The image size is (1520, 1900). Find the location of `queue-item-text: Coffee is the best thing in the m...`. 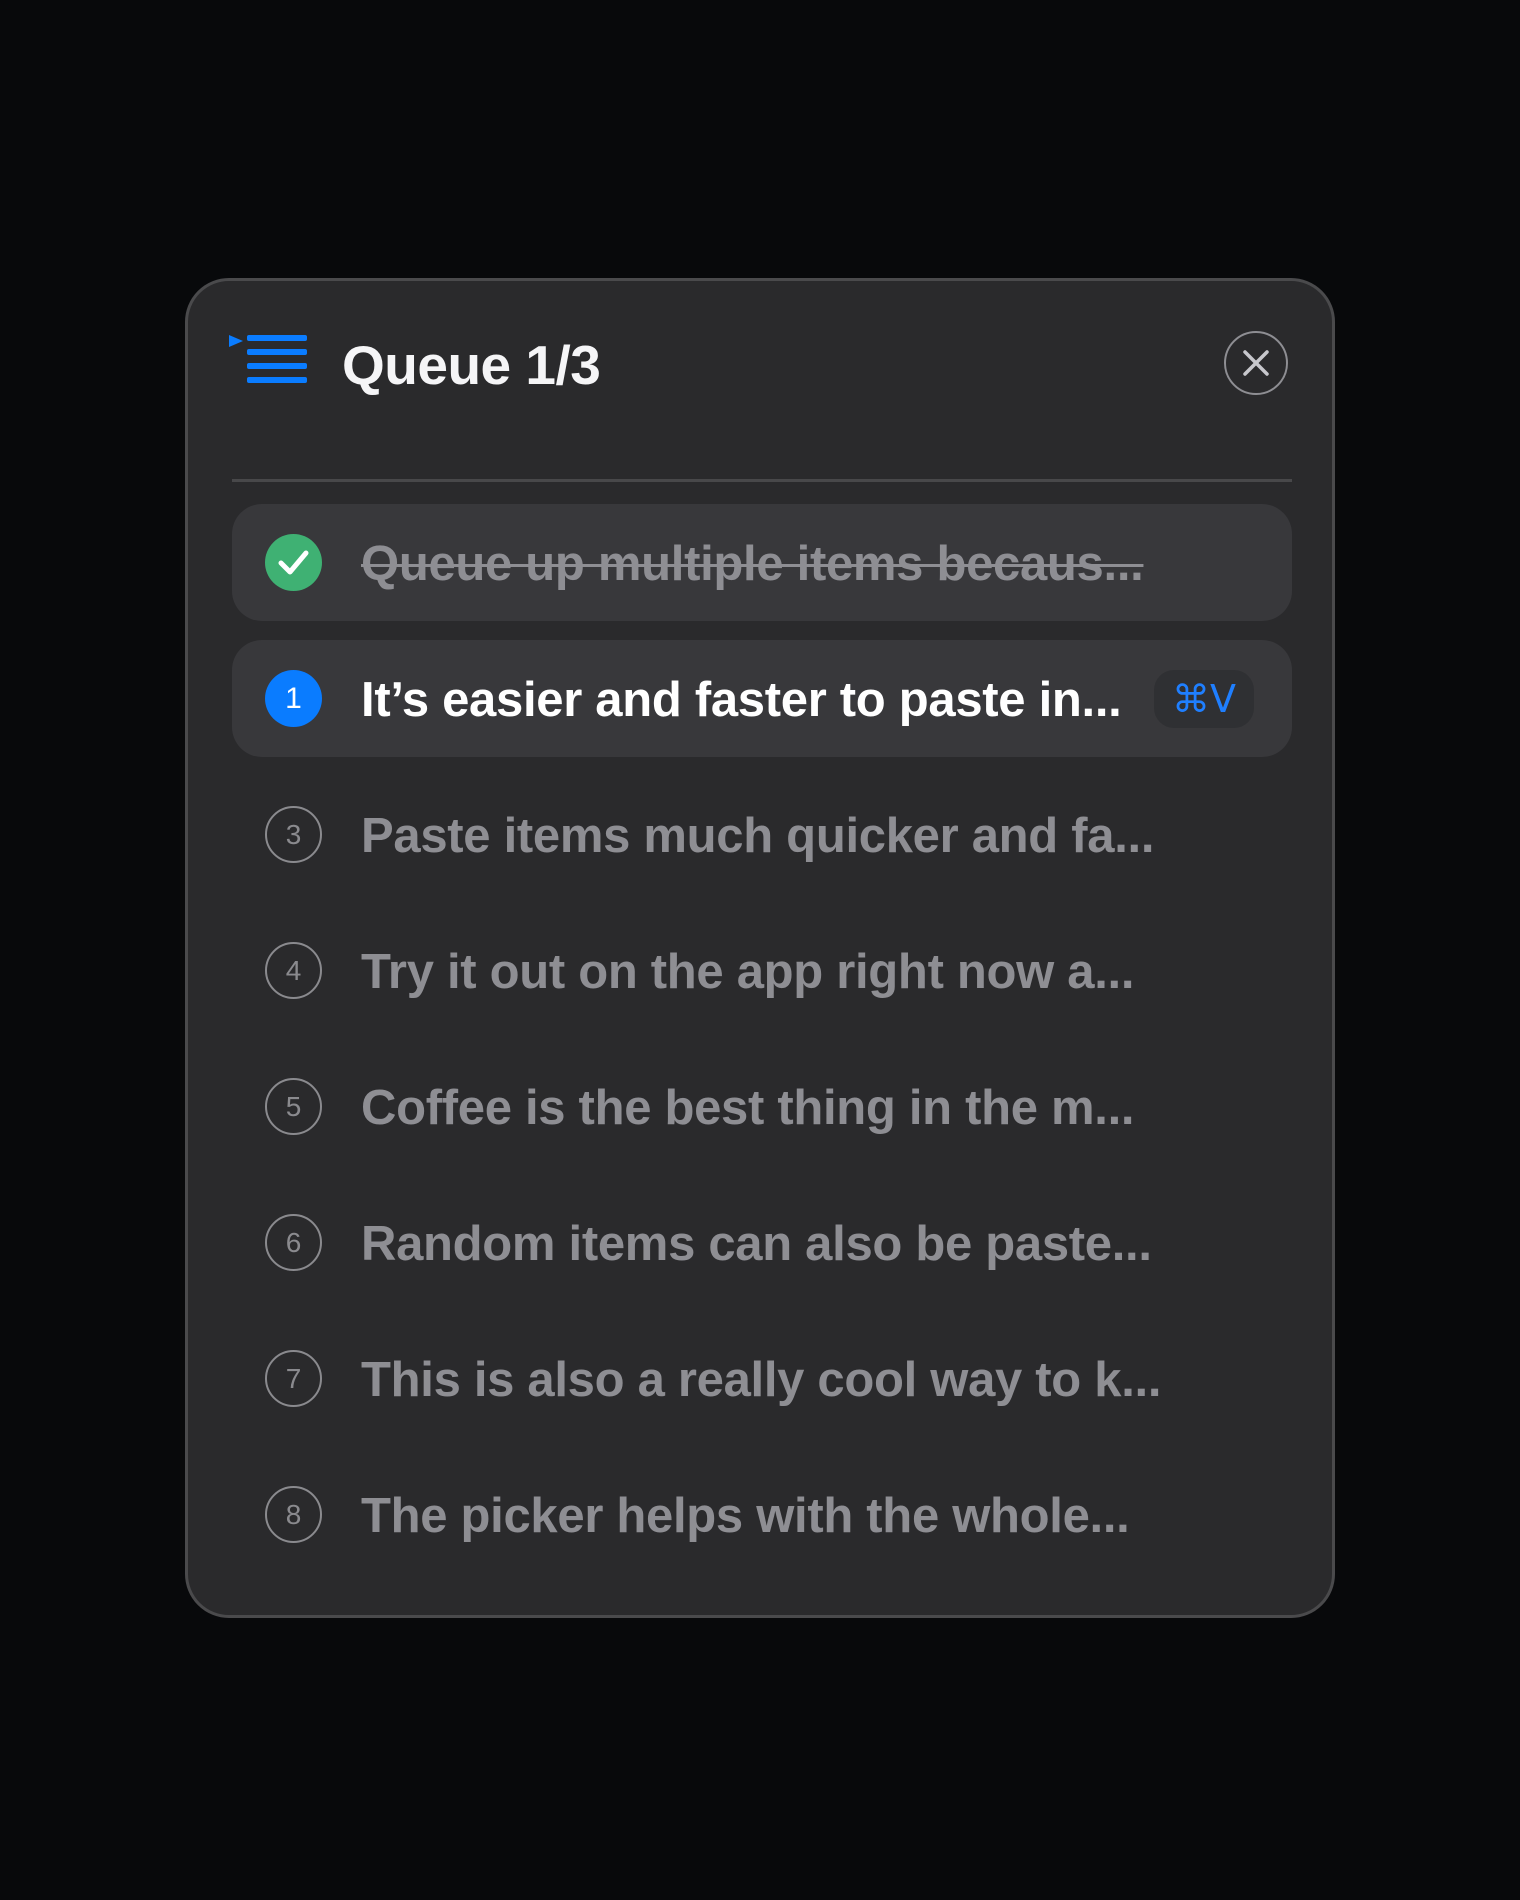

queue-item-text: Coffee is the best thing in the m... is located at coordinates (748, 1108).